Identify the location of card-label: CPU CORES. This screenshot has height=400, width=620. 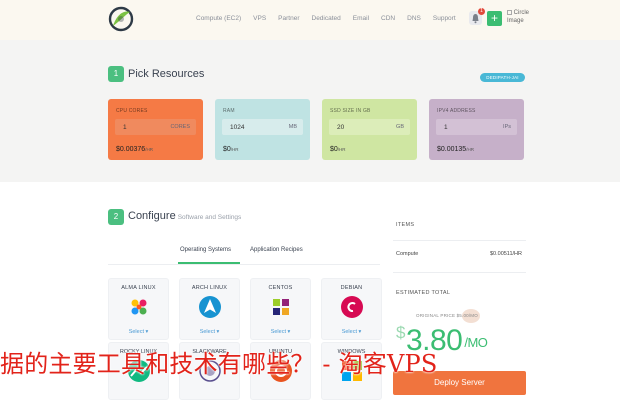
(132, 111).